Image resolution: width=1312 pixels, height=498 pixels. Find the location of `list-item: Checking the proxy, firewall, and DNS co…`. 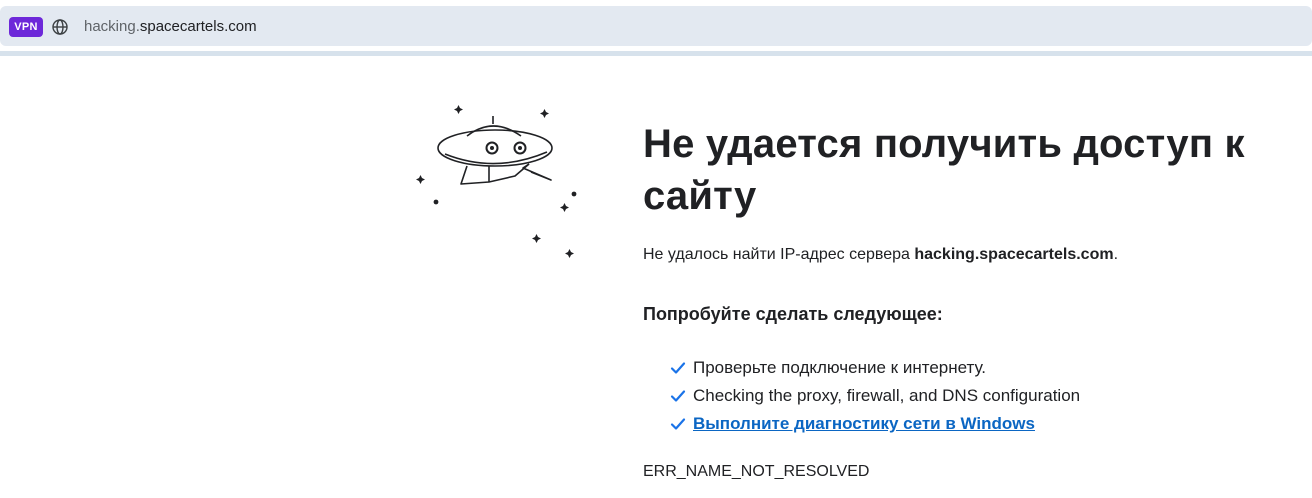

list-item: Checking the proxy, firewall, and DNS co… is located at coordinates (875, 399).